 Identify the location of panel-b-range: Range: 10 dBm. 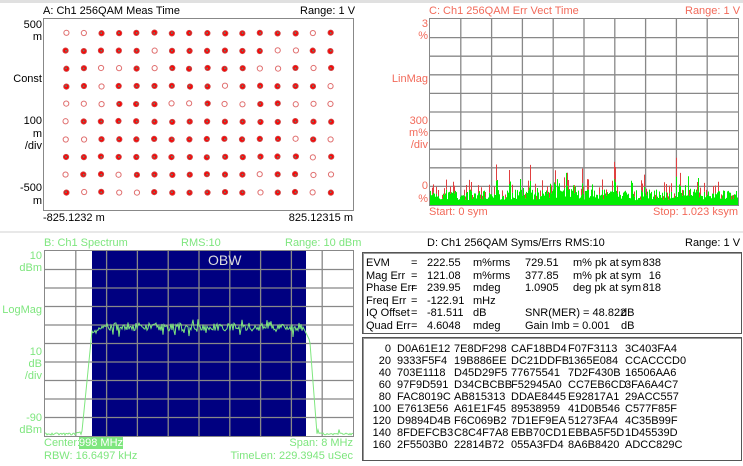
(323, 243).